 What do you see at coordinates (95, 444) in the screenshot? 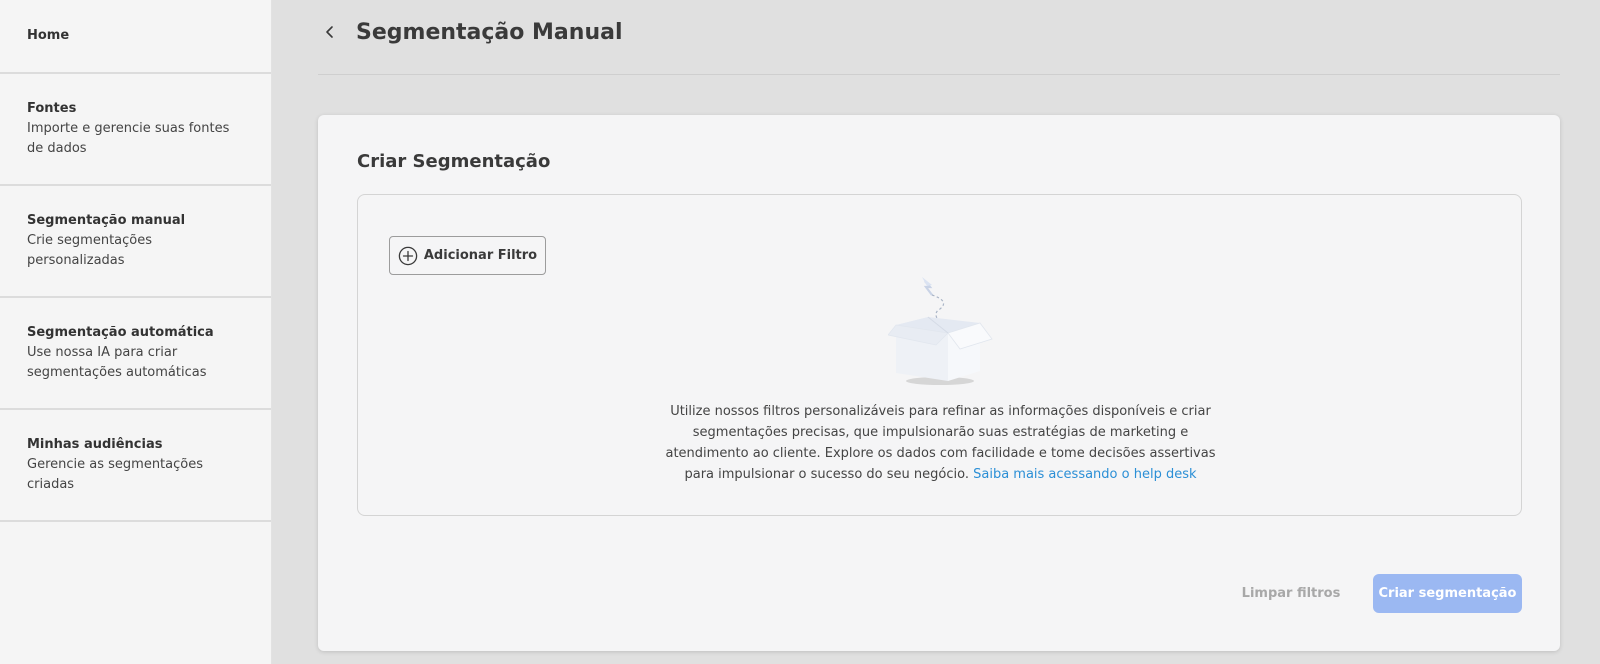
I see `sidebar-item-title: Minhas audiências` at bounding box center [95, 444].